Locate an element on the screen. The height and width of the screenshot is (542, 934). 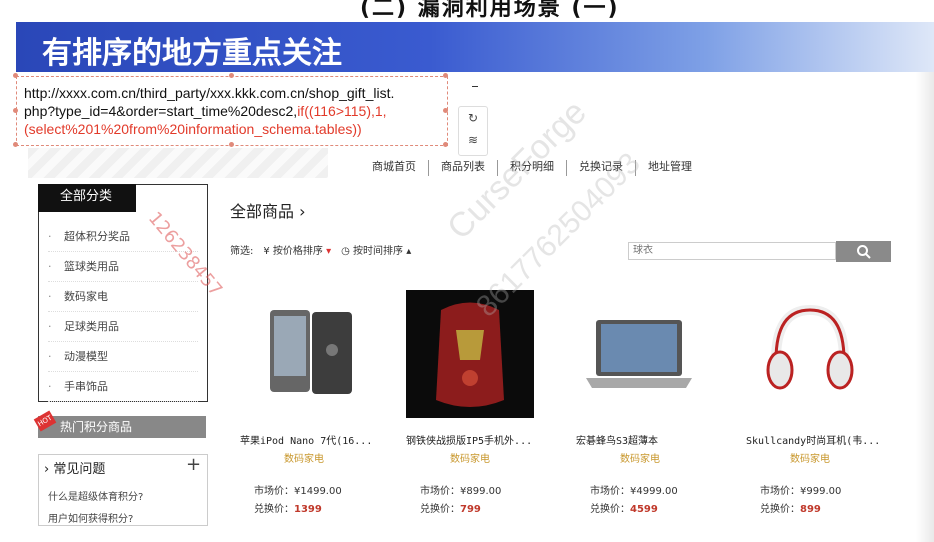
exchange-price: 兑换价：1399 is located at coordinates (288, 507).